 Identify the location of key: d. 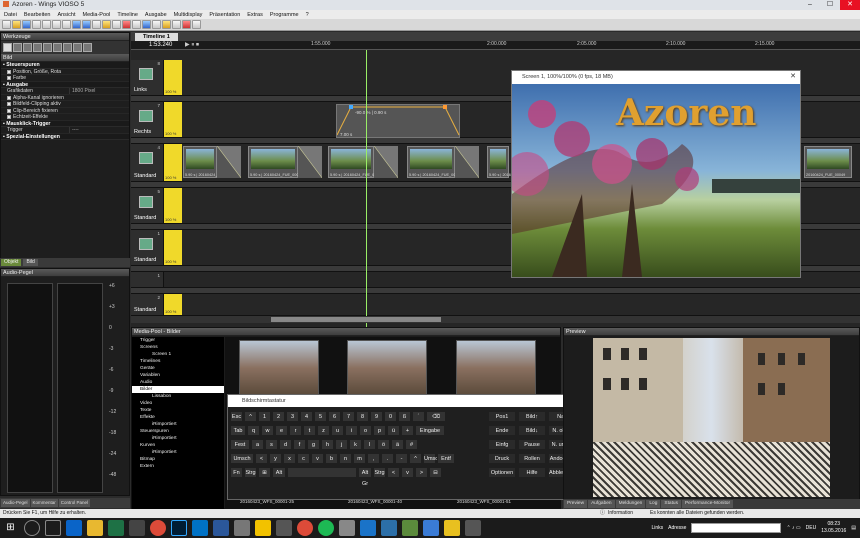
(285, 444).